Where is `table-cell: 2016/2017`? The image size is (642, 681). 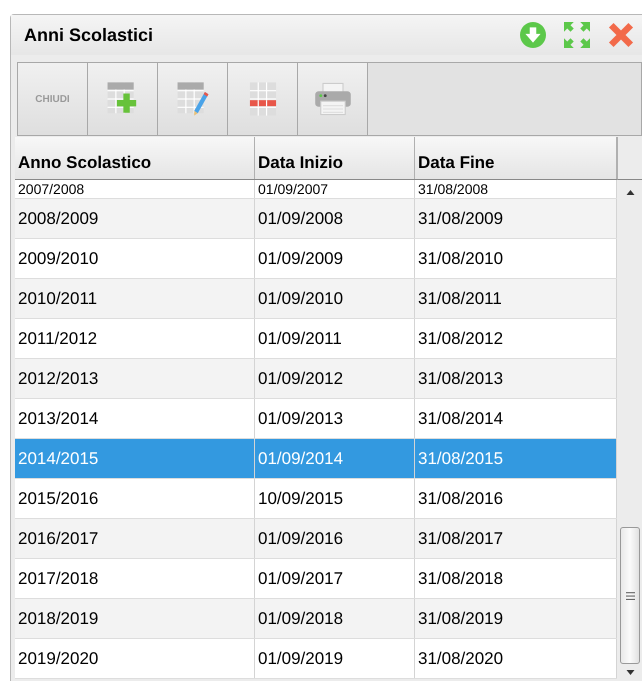
table-cell: 2016/2017 is located at coordinates (135, 538).